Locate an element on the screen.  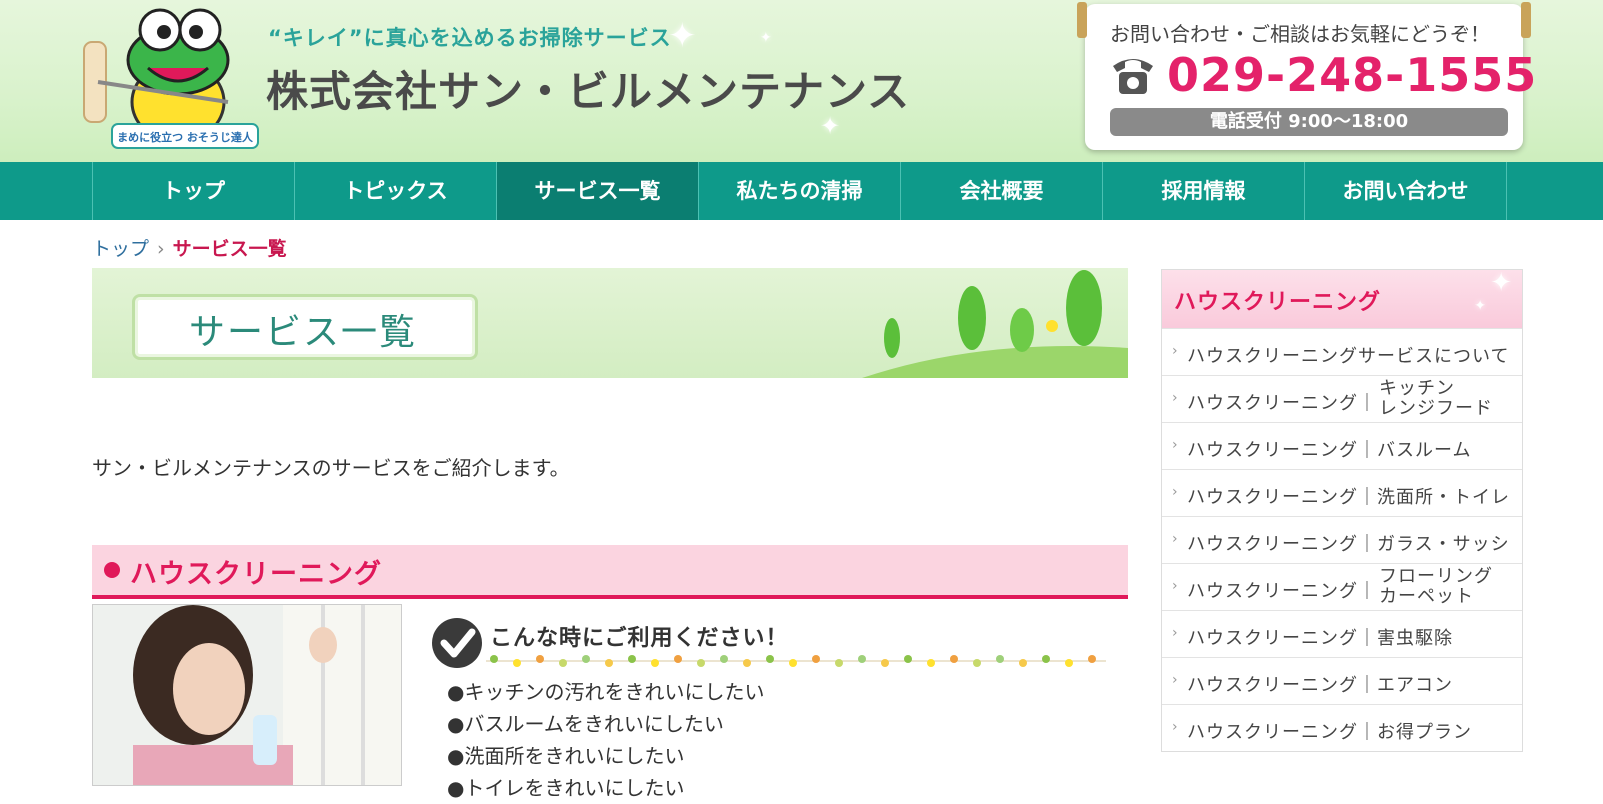
nav-item-company: 会社概要 is located at coordinates (1002, 191).